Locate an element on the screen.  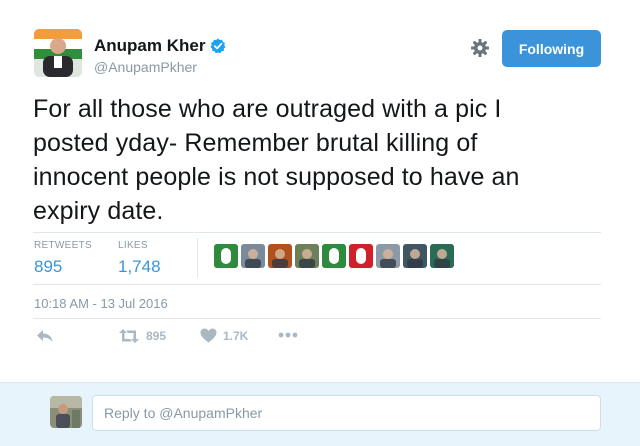
reply-placeholder: Reply to @AnupamPkher is located at coordinates (183, 413).